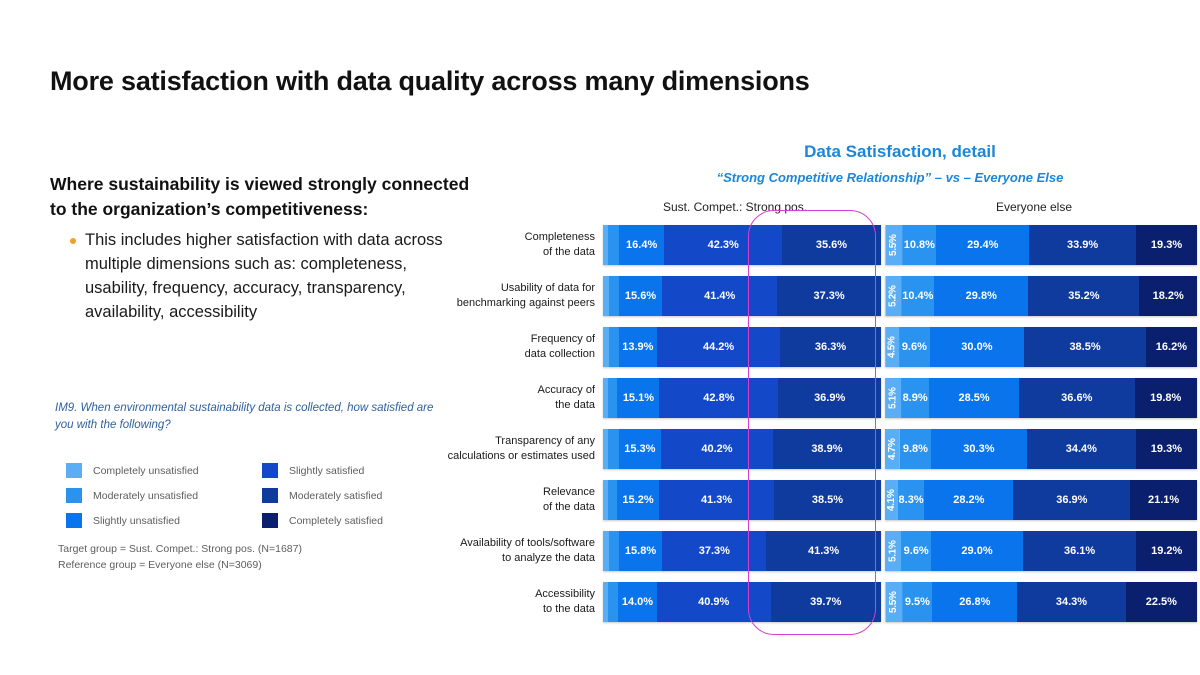  I want to click on bar-segment: 9.8%, so click(915, 448).